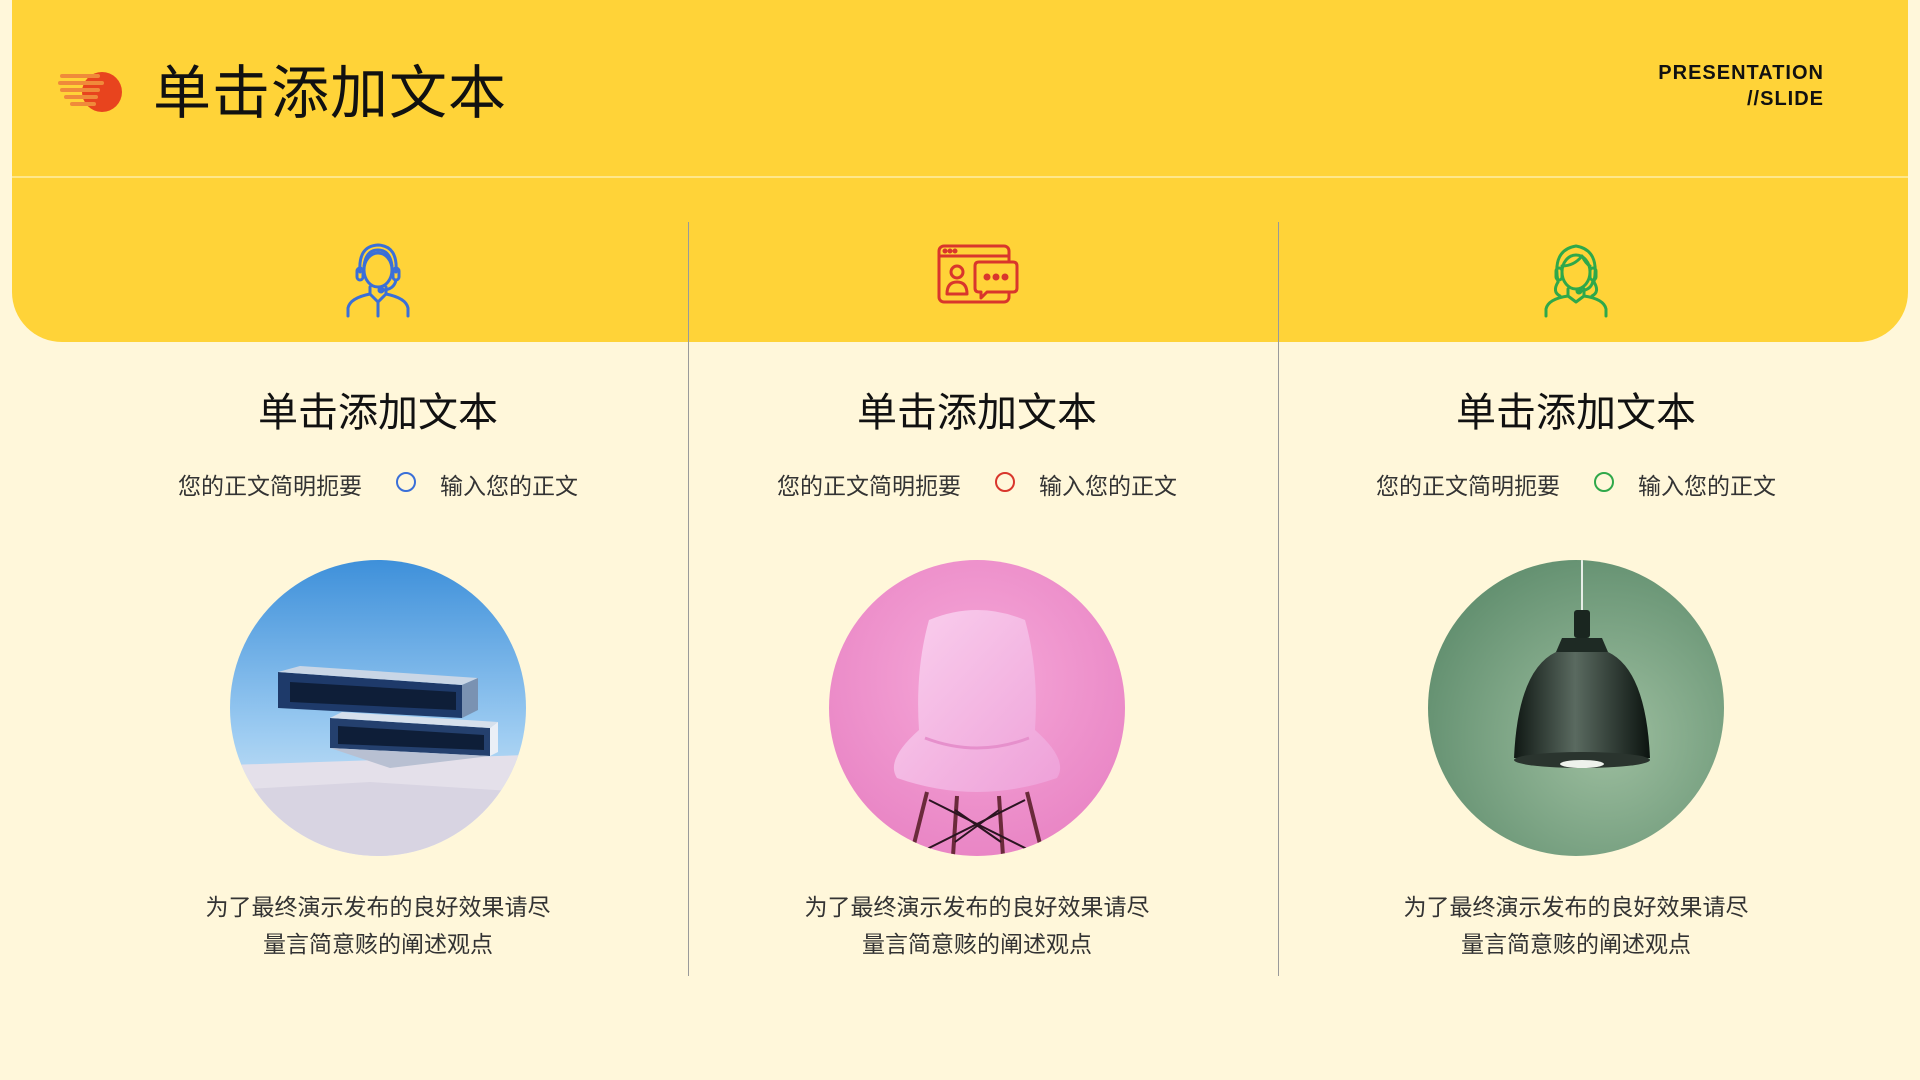  Describe the element at coordinates (90, 92) in the screenshot. I see `logo-icon` at that location.